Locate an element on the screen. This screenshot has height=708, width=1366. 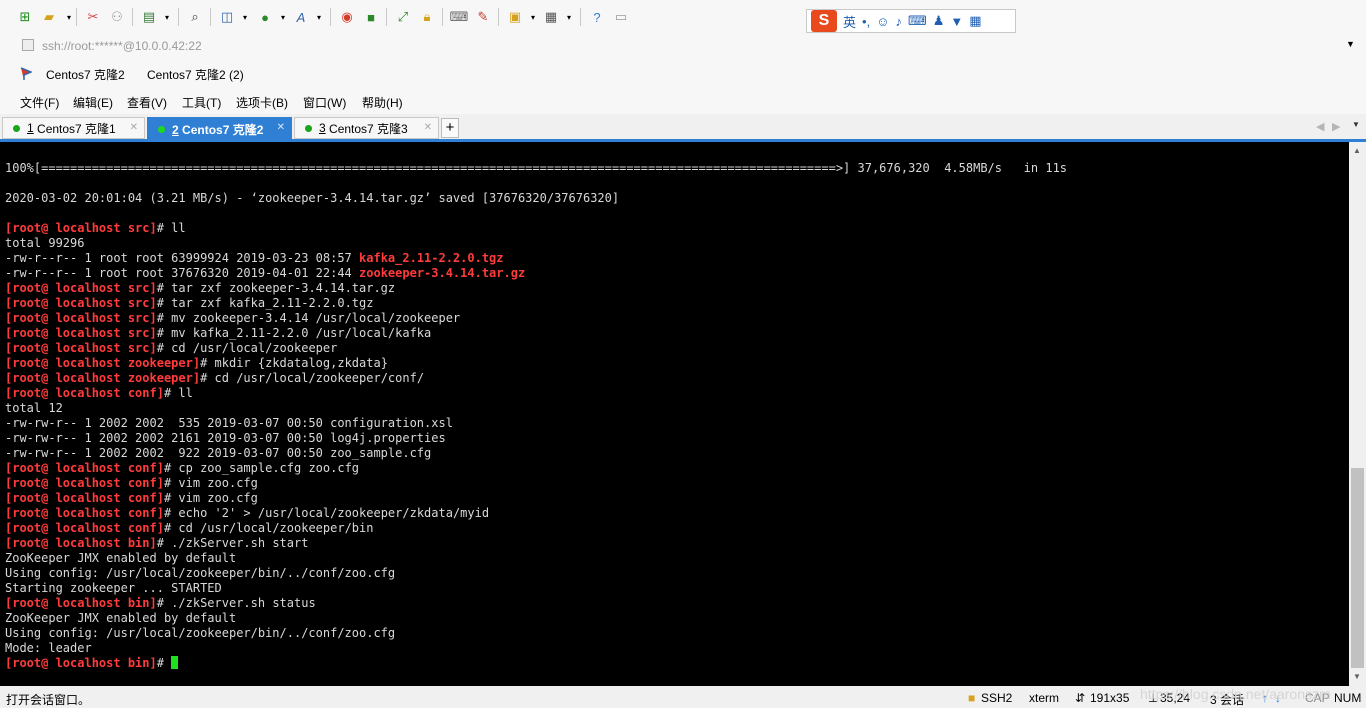
address-input: ssh://root:******@10.0.0.42:22 is located at coordinates (122, 46).